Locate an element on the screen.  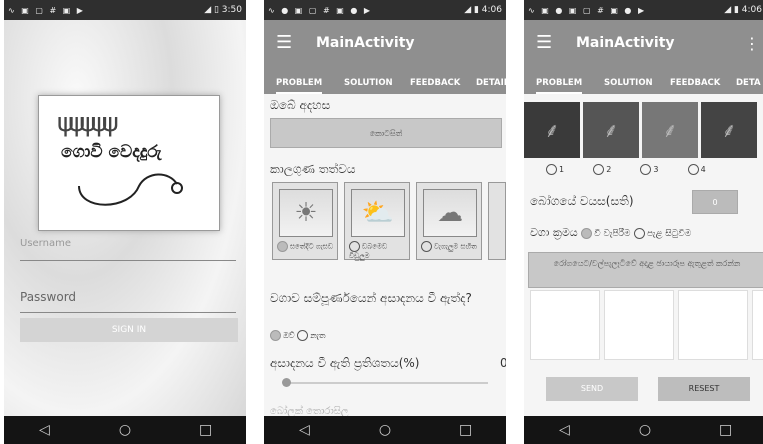
weather-option-label: සතේදිට ගැසඩ is located at coordinates (312, 246).